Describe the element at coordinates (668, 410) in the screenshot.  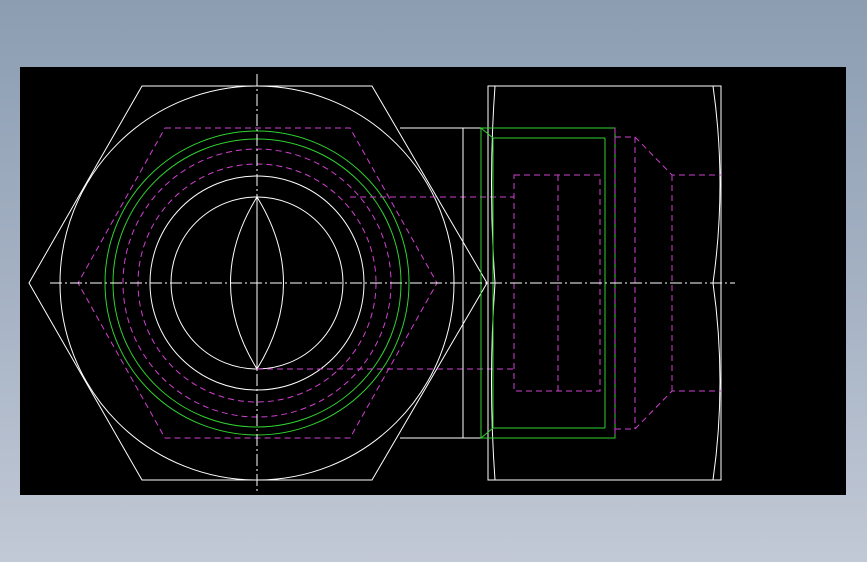
I see `hidden-taper-bottom` at that location.